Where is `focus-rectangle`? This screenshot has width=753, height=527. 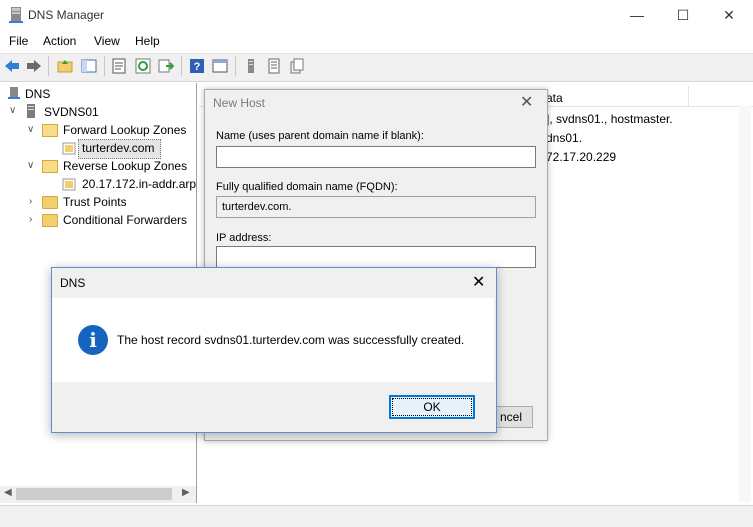 focus-rectangle is located at coordinates (432, 407).